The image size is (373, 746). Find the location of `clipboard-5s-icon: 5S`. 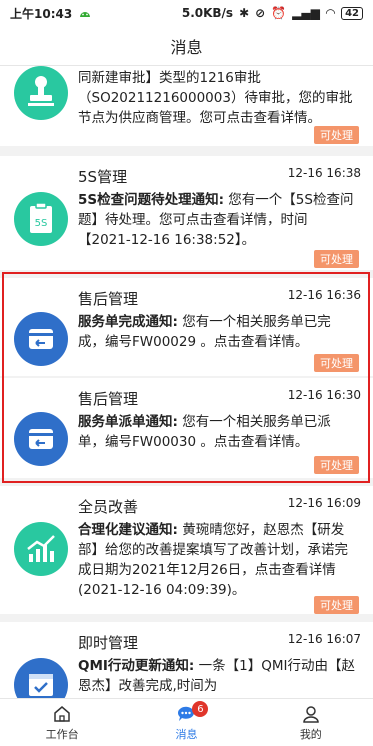

clipboard-5s-icon: 5S is located at coordinates (41, 219).